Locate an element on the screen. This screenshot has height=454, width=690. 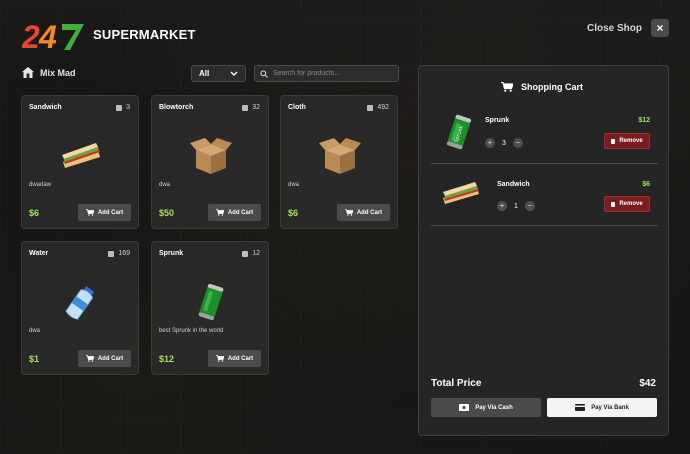
search-box is located at coordinates (326, 73).